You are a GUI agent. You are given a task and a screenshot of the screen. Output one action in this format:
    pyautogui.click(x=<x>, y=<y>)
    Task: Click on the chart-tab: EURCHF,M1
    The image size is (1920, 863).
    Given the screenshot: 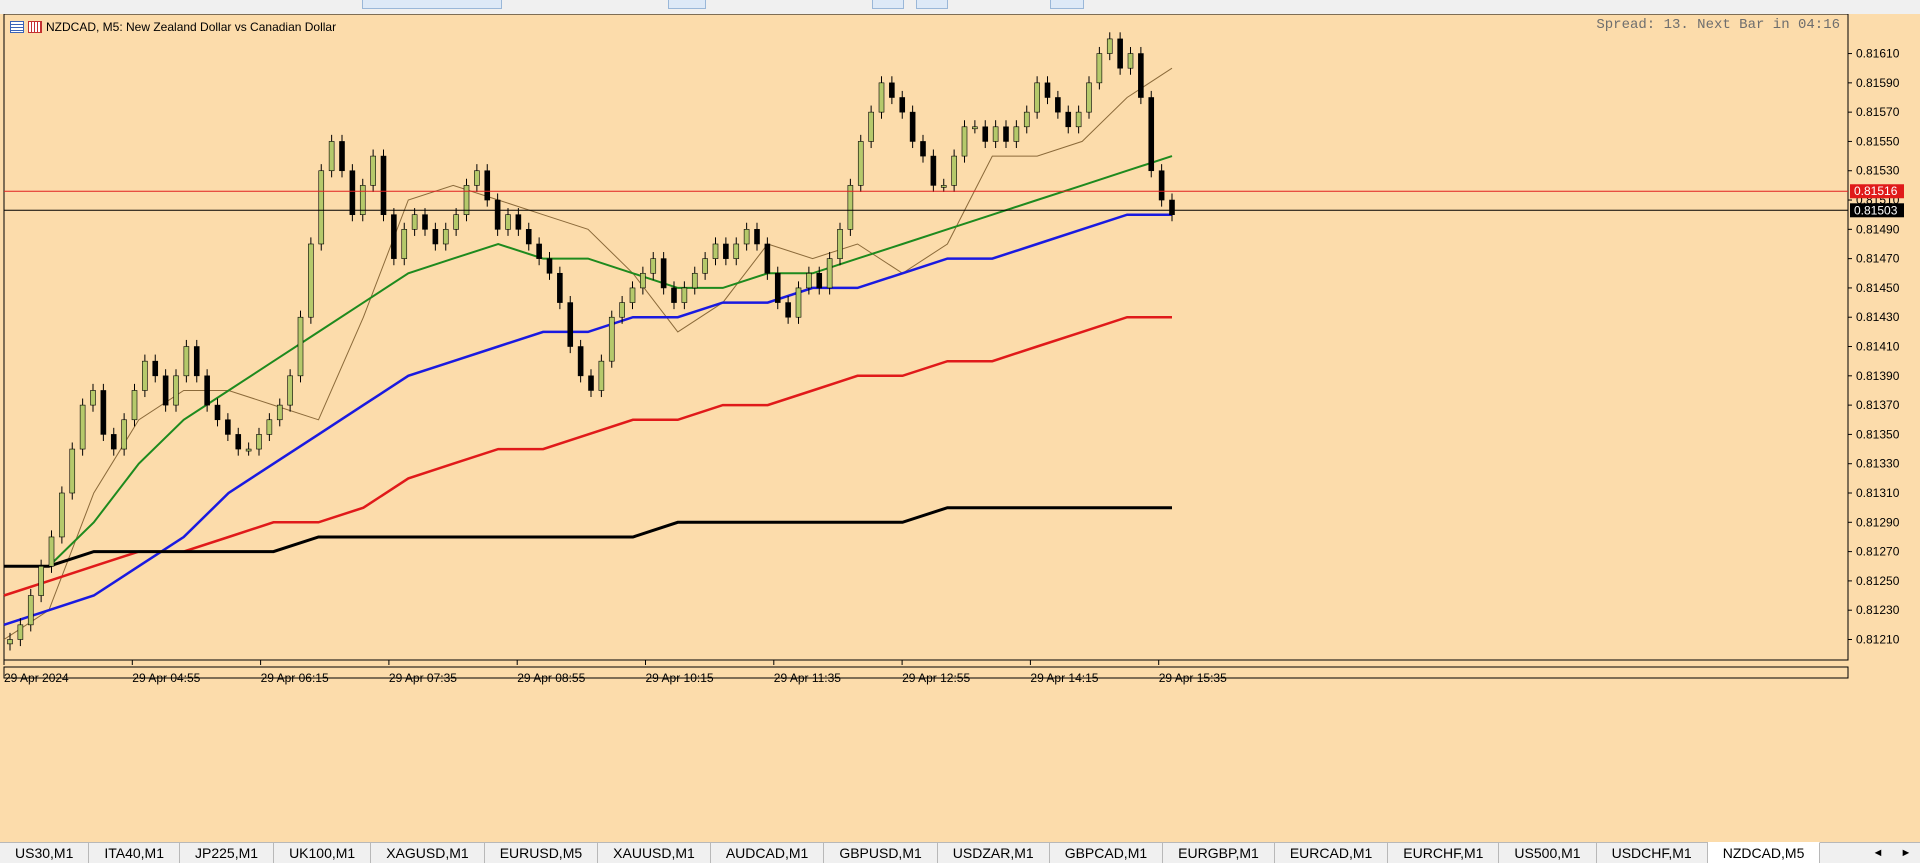 What is the action you would take?
    pyautogui.click(x=1444, y=853)
    